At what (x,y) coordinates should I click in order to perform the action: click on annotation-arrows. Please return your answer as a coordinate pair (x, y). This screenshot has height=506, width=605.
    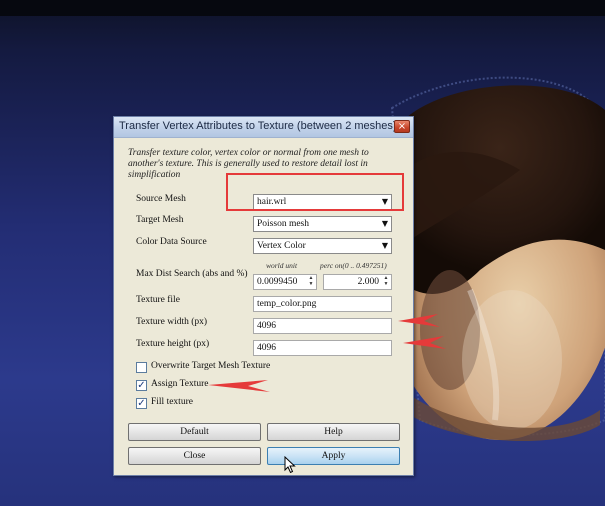
    Looking at the image, I should click on (327, 353).